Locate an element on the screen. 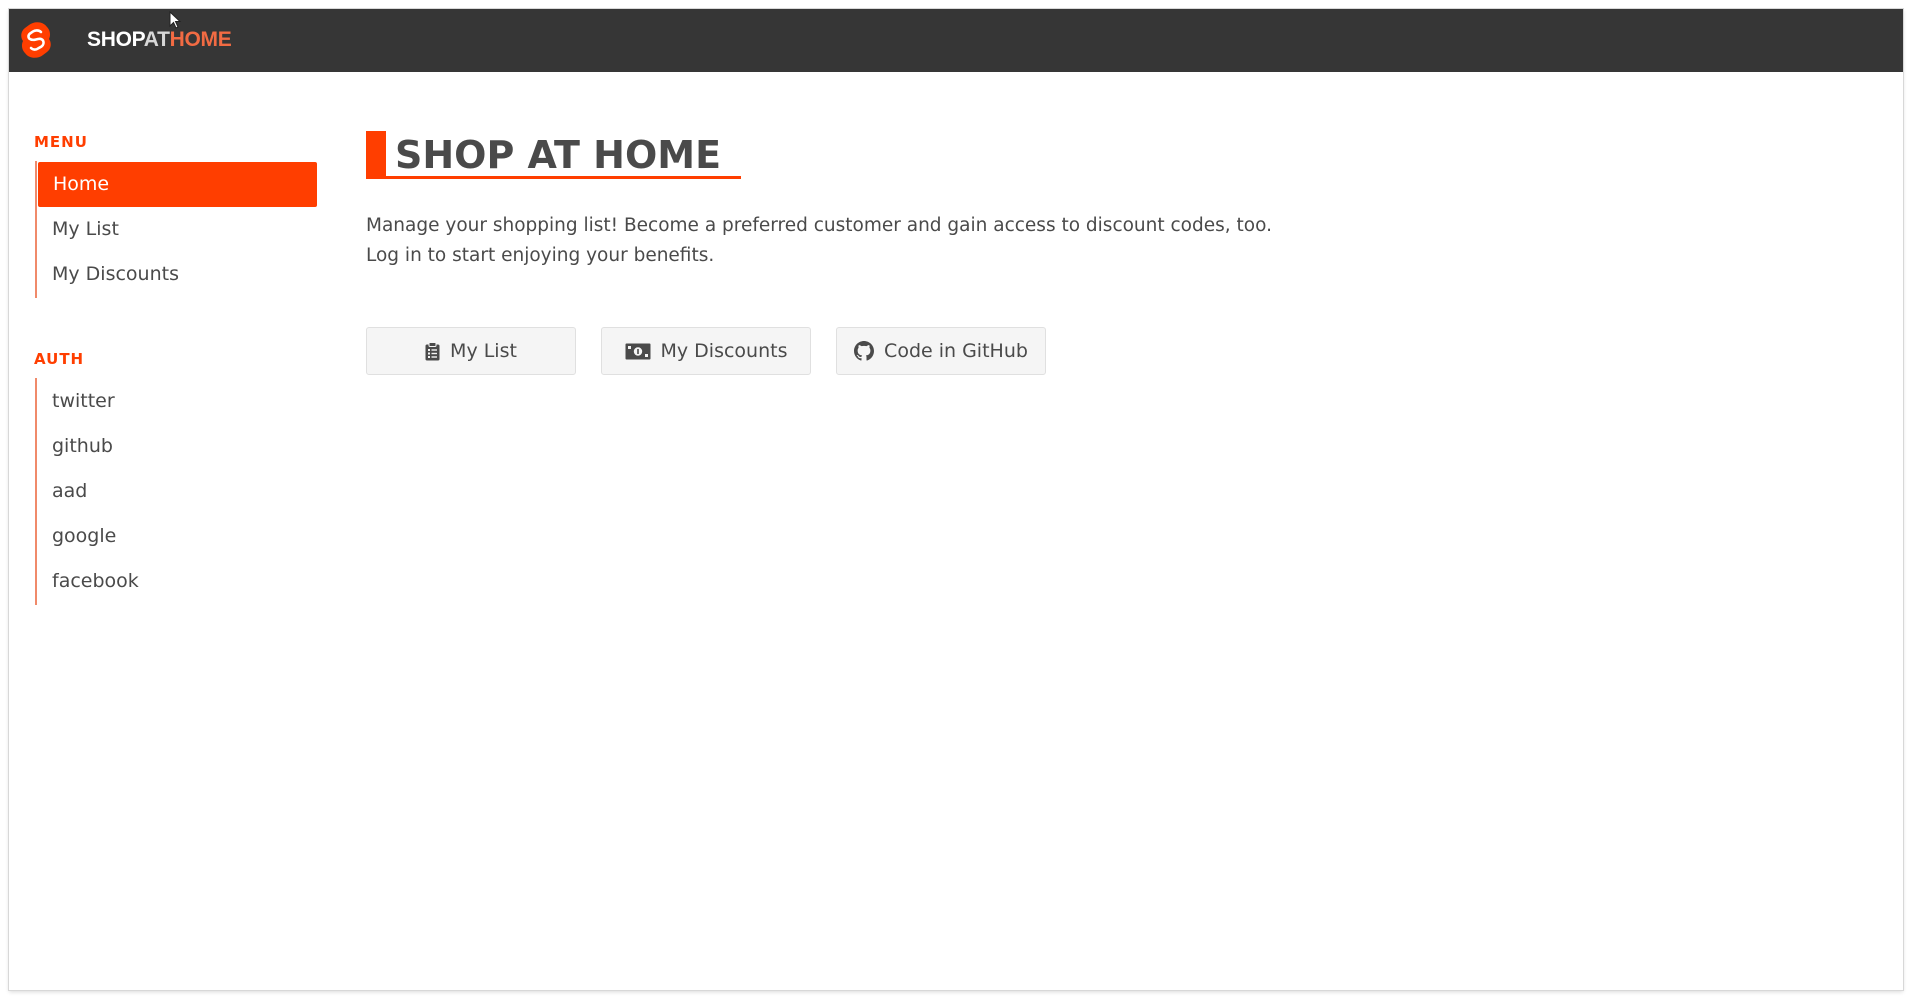 The width and height of the screenshot is (1929, 998). auth-item-google: google is located at coordinates (177, 536).